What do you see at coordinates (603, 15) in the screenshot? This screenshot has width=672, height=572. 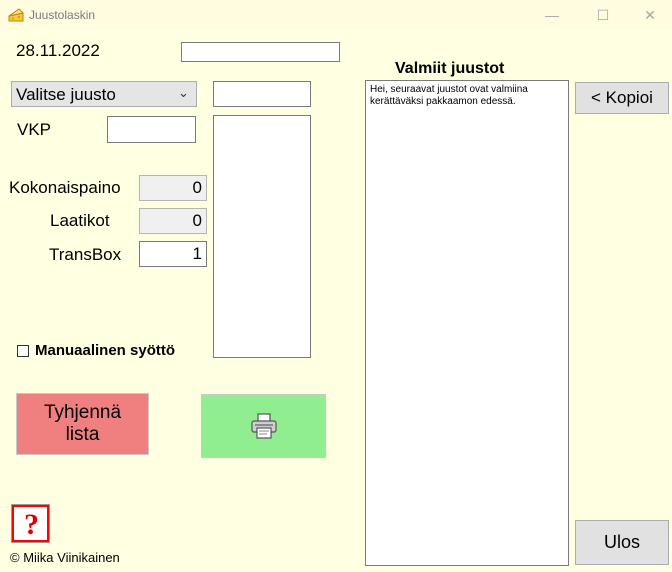 I see `maximize-button: ☐` at bounding box center [603, 15].